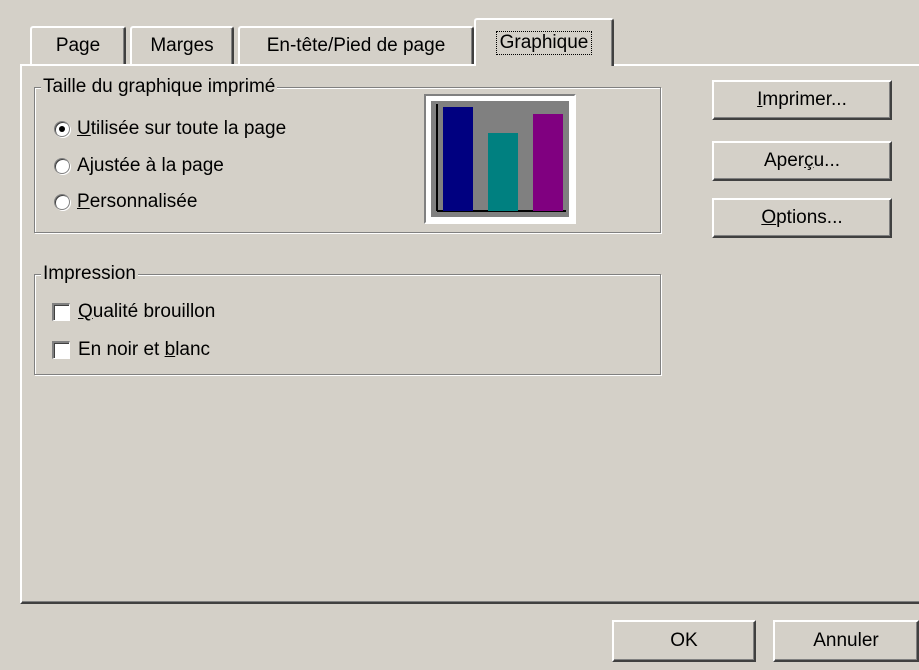 Image resolution: width=919 pixels, height=670 pixels. I want to click on checkbox-black-white-label: En noir et blanc, so click(144, 349).